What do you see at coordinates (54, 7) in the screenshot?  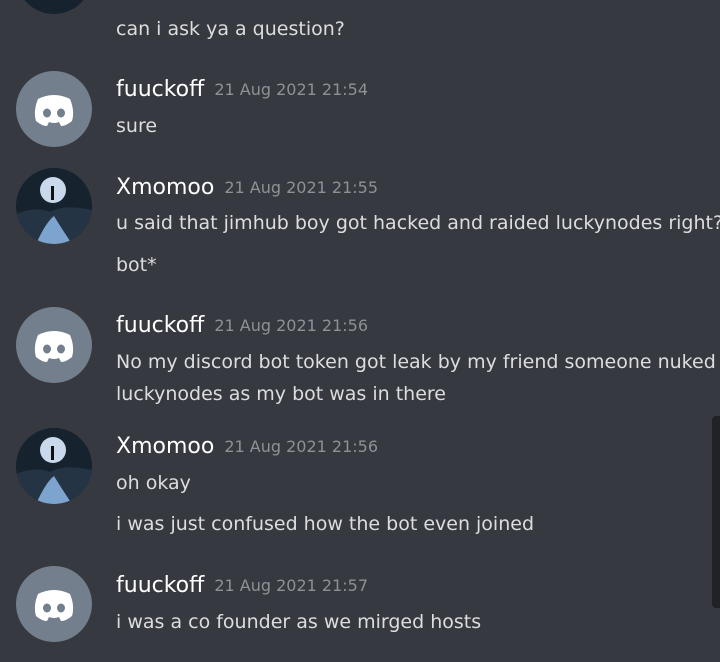 I see `avatar-moon-partial` at bounding box center [54, 7].